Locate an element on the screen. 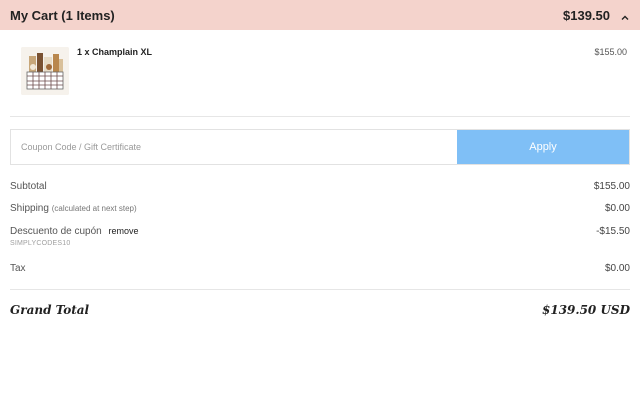 Image resolution: width=640 pixels, height=416 pixels. apply-button: Apply is located at coordinates (543, 147).